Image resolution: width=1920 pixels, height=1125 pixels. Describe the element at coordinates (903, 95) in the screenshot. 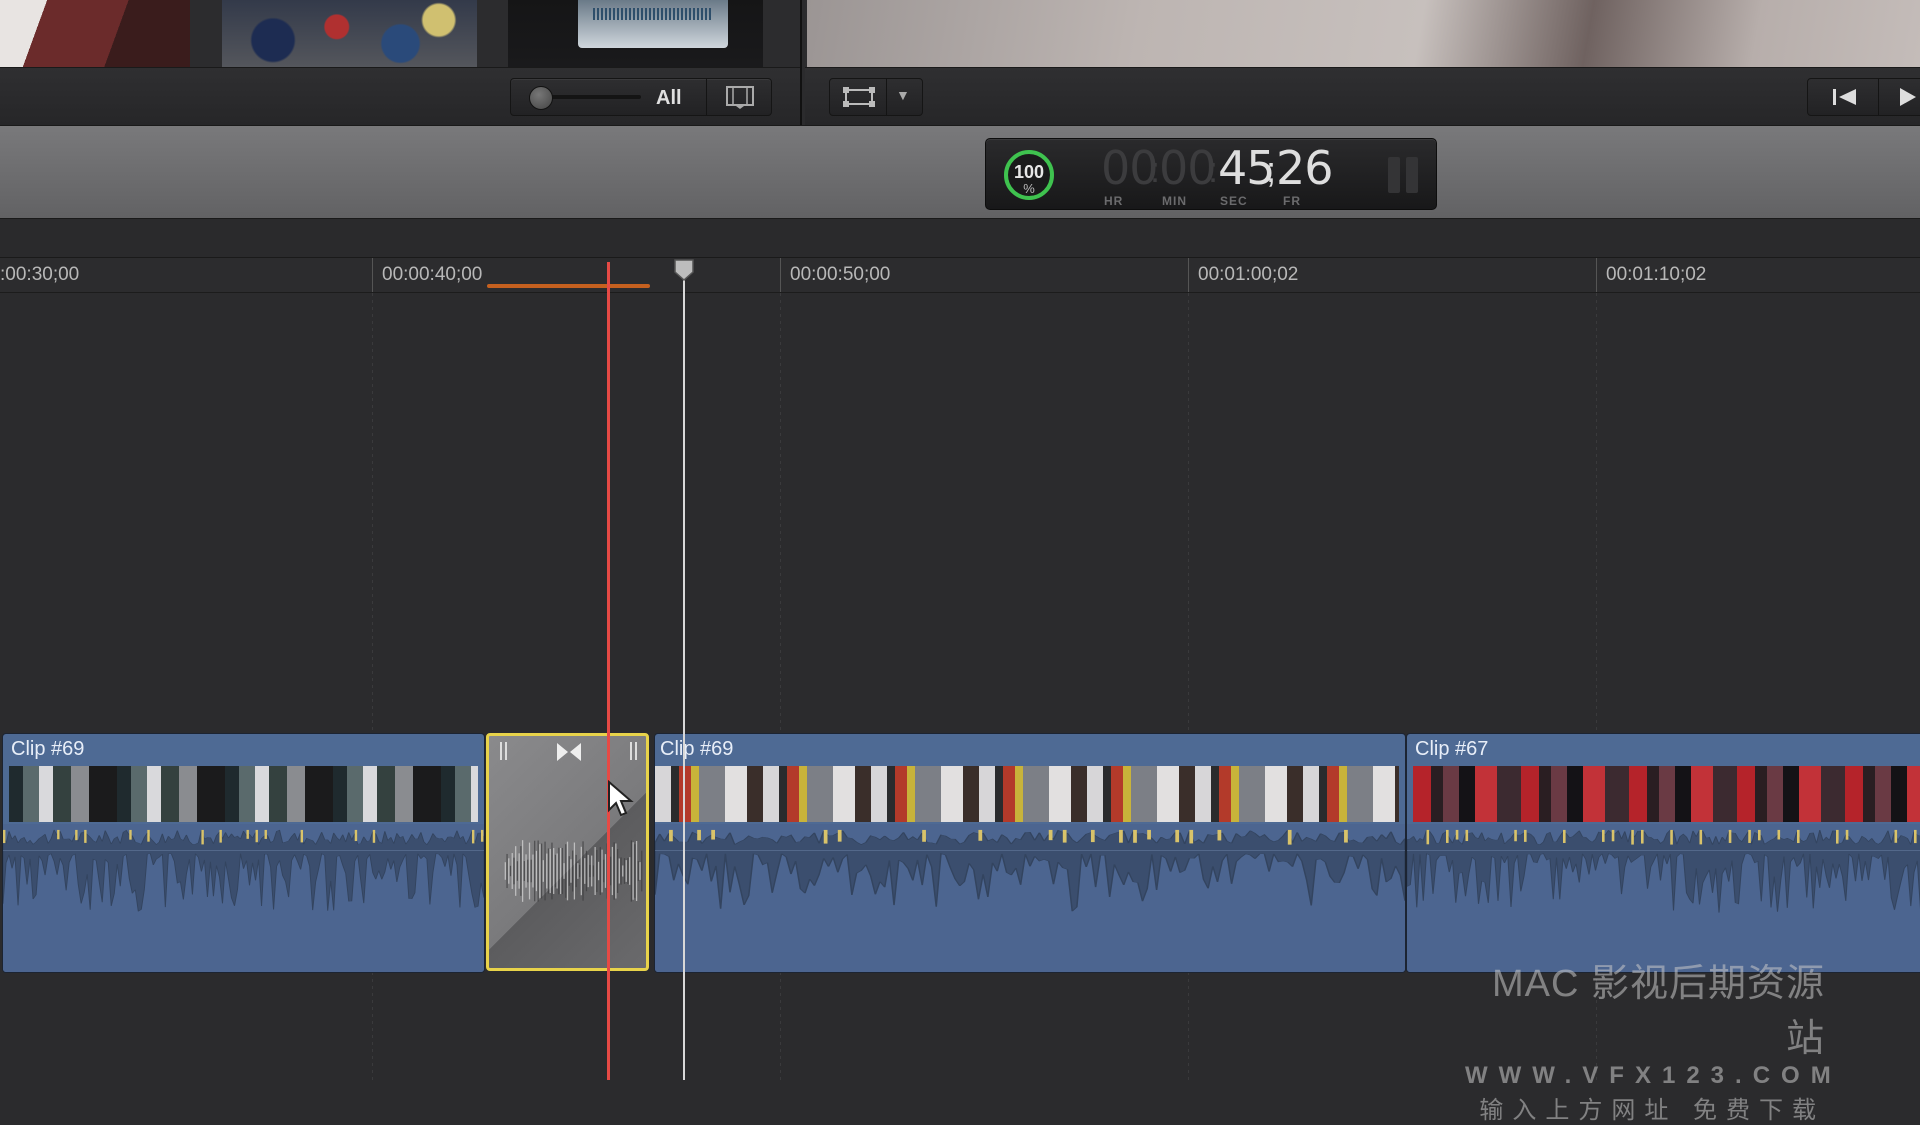

I see `chevron-down-icon: ▼` at that location.